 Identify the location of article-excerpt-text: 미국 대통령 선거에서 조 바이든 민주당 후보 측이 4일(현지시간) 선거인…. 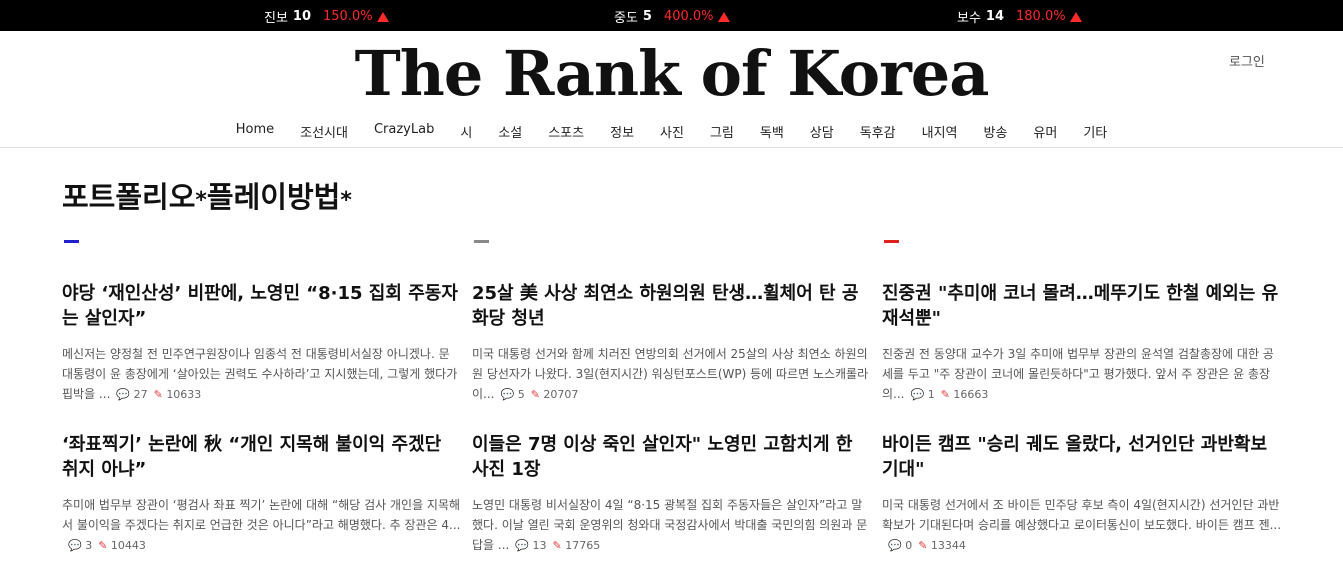
(1082, 515).